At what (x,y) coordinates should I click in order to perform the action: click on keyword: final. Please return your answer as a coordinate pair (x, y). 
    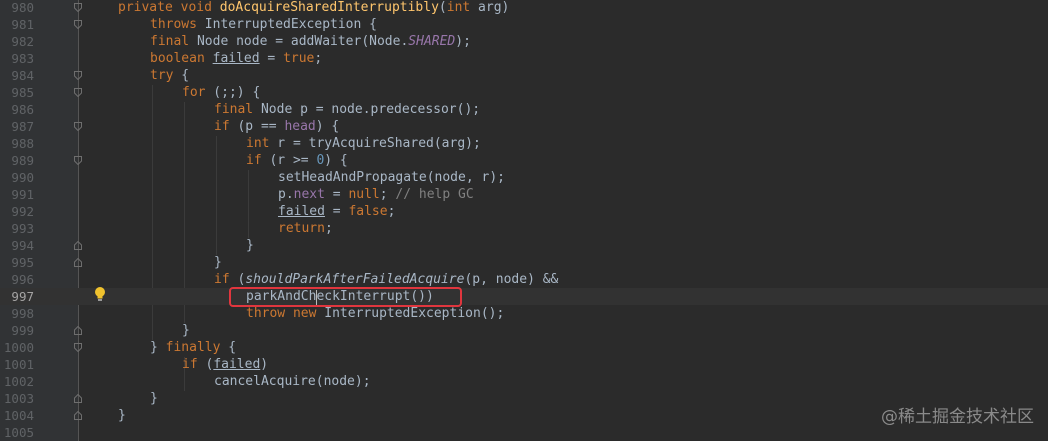
    Looking at the image, I should click on (170, 41).